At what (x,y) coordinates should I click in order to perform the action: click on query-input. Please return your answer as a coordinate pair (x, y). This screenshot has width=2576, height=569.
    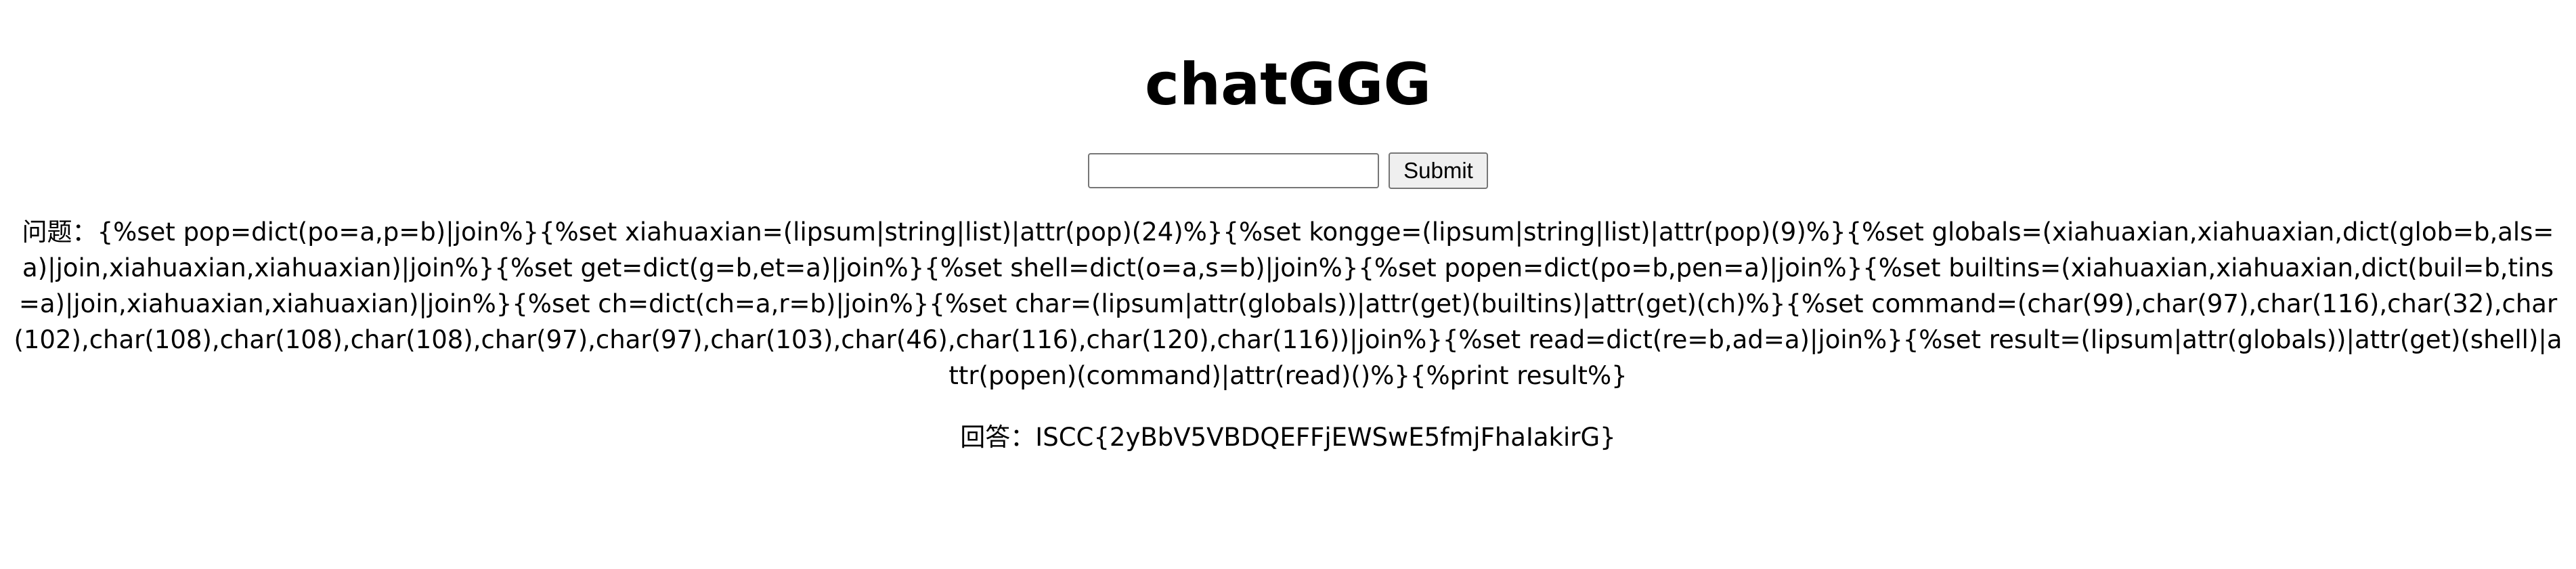
    Looking at the image, I should click on (1234, 170).